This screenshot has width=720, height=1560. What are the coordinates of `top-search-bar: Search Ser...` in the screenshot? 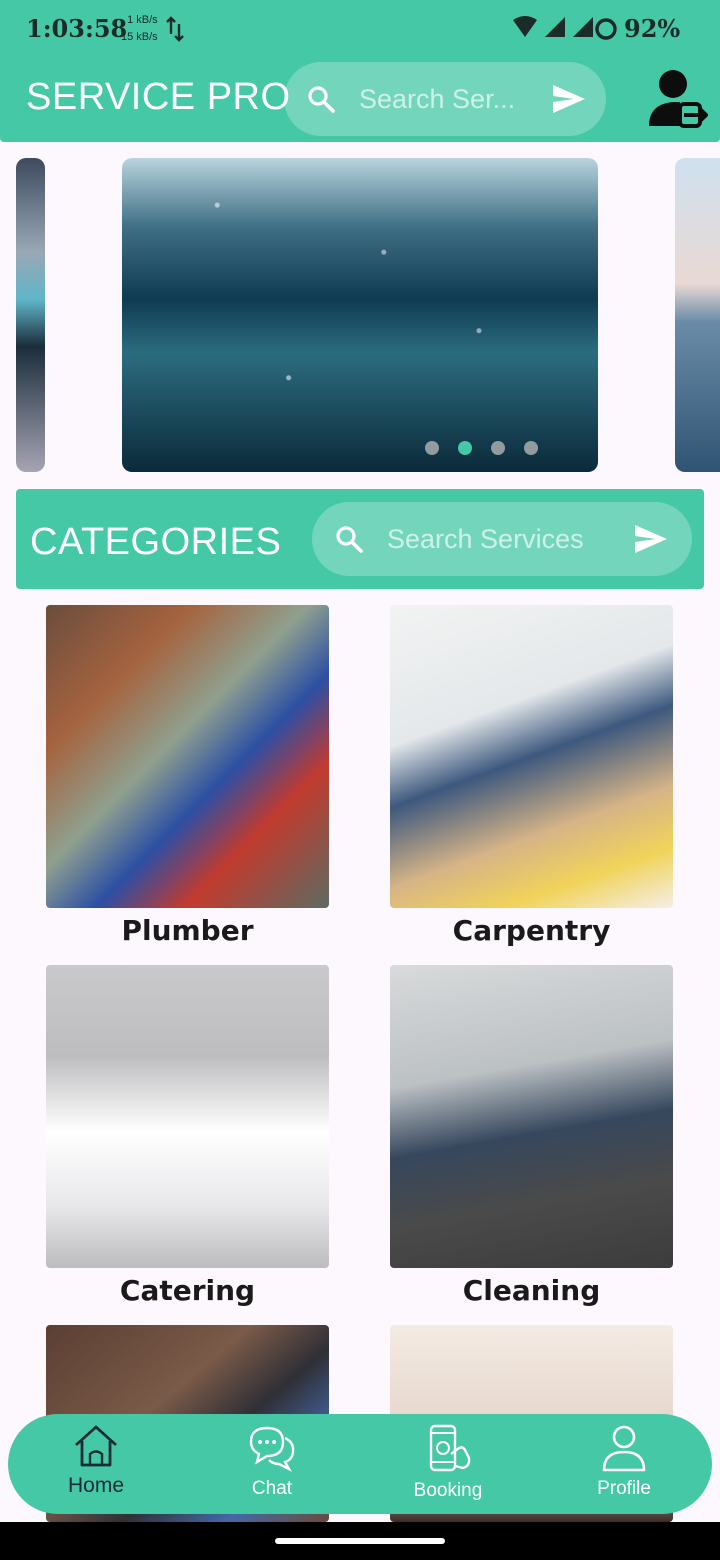 It's located at (445, 99).